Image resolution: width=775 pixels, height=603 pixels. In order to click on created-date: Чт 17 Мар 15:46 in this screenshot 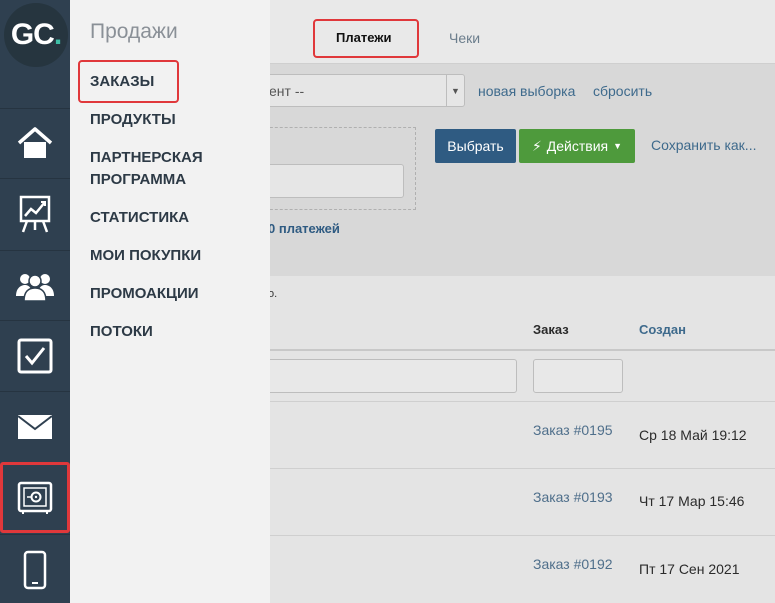, I will do `click(692, 501)`.